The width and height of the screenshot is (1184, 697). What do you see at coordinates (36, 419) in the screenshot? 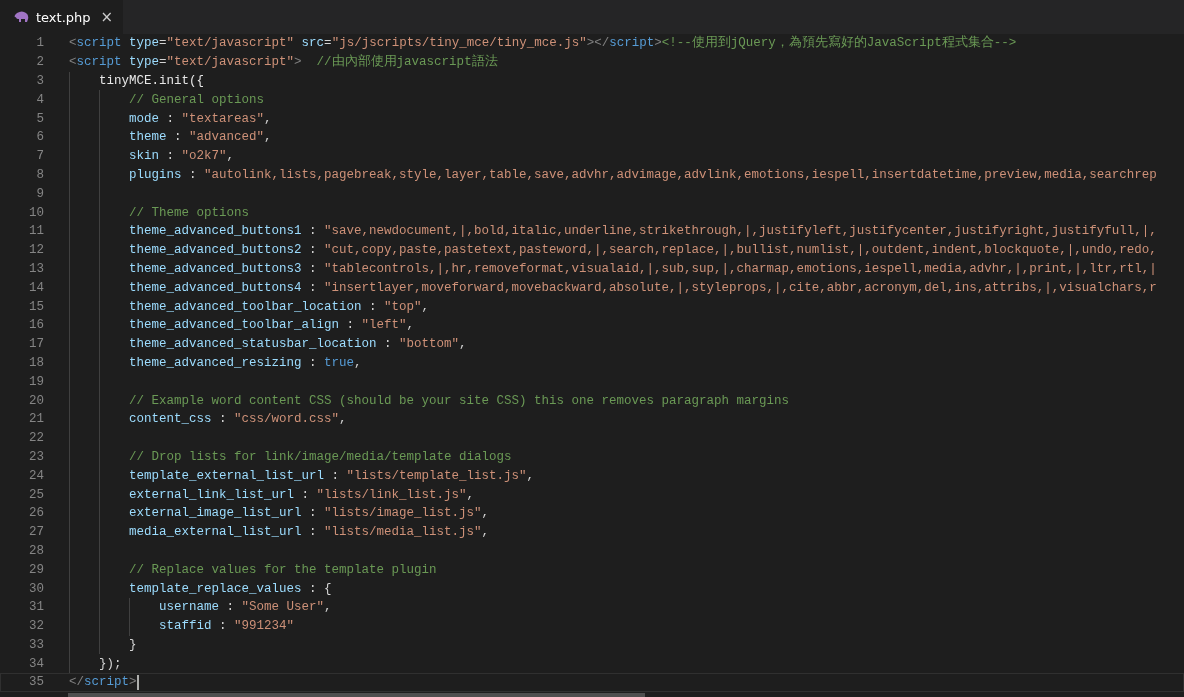
I see `line-number: 21` at bounding box center [36, 419].